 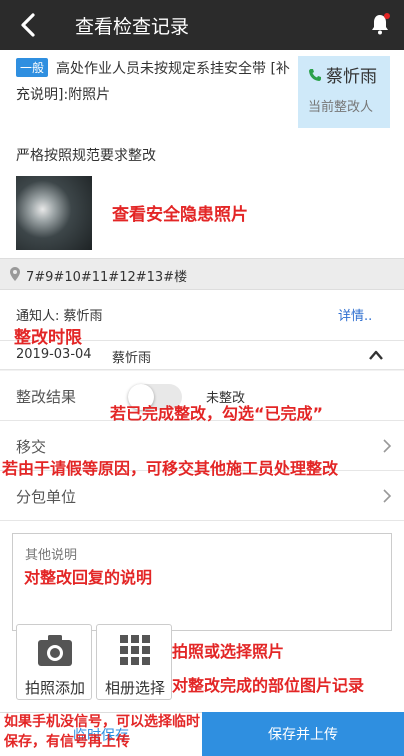 What do you see at coordinates (341, 107) in the screenshot?
I see `rectifier-role: 当前整改人` at bounding box center [341, 107].